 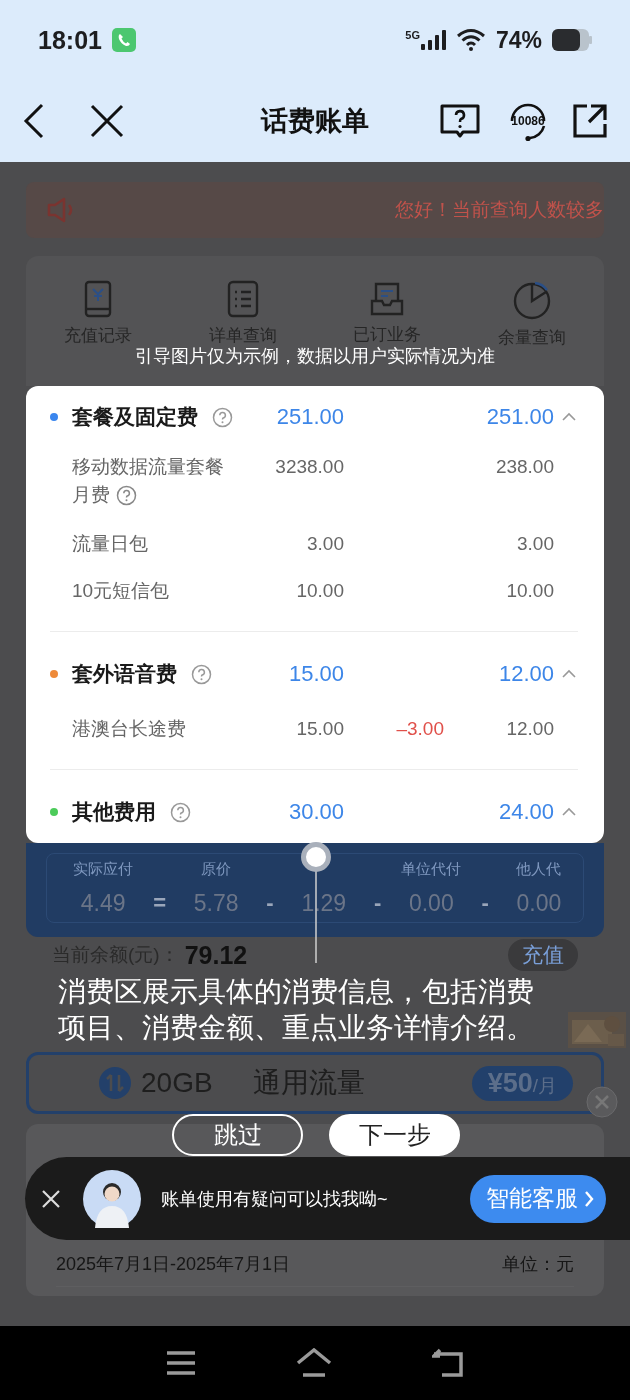 I want to click on clock: 18:01, so click(x=70, y=40).